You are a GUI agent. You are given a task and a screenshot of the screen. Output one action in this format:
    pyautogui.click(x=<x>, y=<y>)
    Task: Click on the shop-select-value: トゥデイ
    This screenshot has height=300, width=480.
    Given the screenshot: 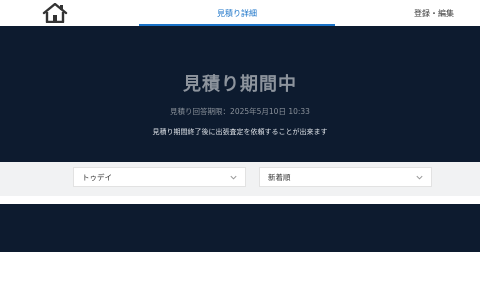 What is the action you would take?
    pyautogui.click(x=97, y=177)
    